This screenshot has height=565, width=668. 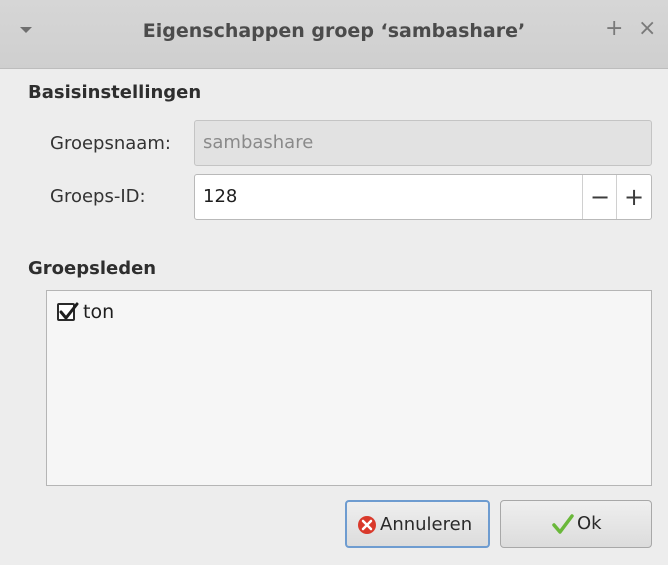 I want to click on group-id-label: Groeps-ID:, so click(x=98, y=196).